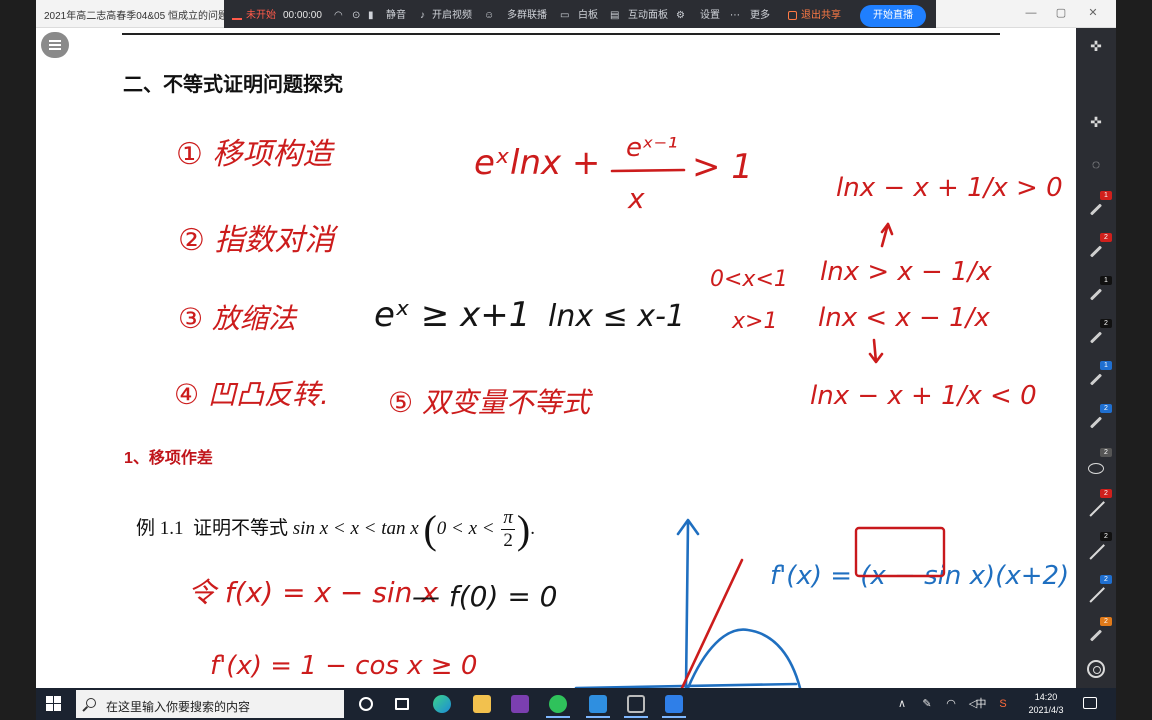 This screenshot has height=720, width=1152. What do you see at coordinates (981, 704) in the screenshot?
I see `ime-indicator: 中` at bounding box center [981, 704].